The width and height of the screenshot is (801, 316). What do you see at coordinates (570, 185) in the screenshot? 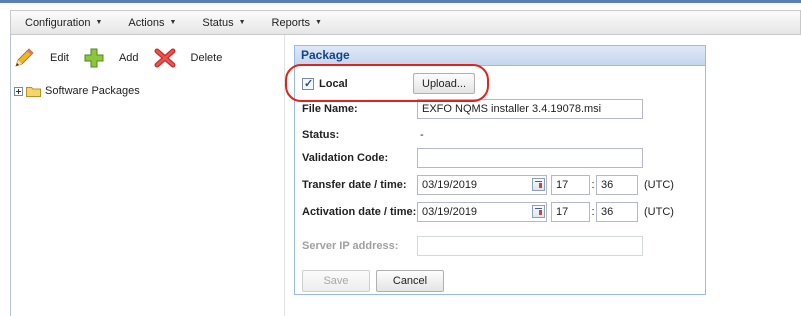
I see `transfer-hour-field` at bounding box center [570, 185].